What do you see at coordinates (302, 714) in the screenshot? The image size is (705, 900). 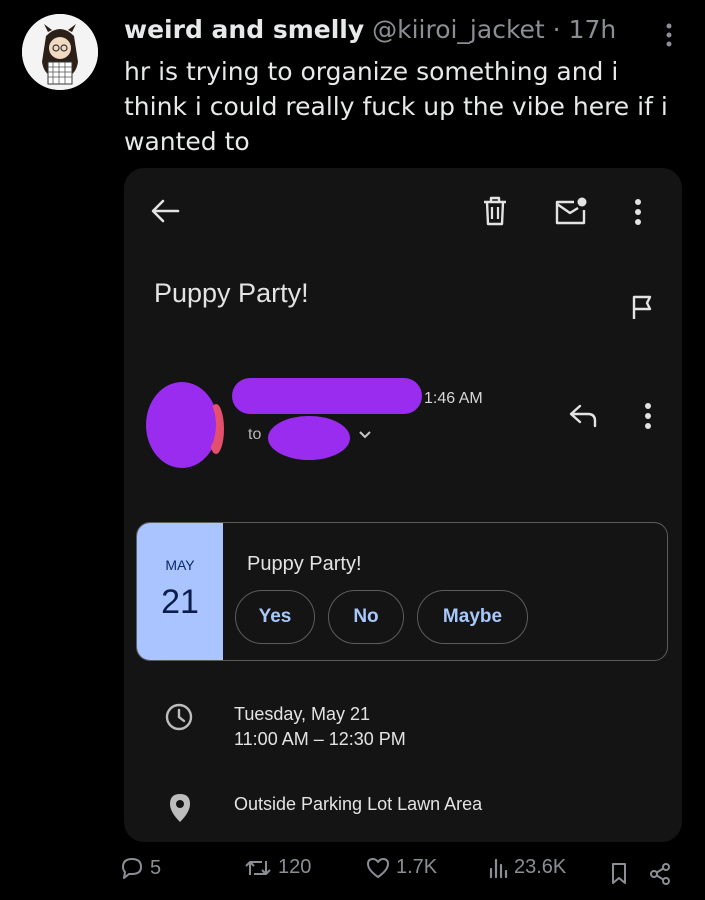 I see `event-date: Tuesday, May 21` at bounding box center [302, 714].